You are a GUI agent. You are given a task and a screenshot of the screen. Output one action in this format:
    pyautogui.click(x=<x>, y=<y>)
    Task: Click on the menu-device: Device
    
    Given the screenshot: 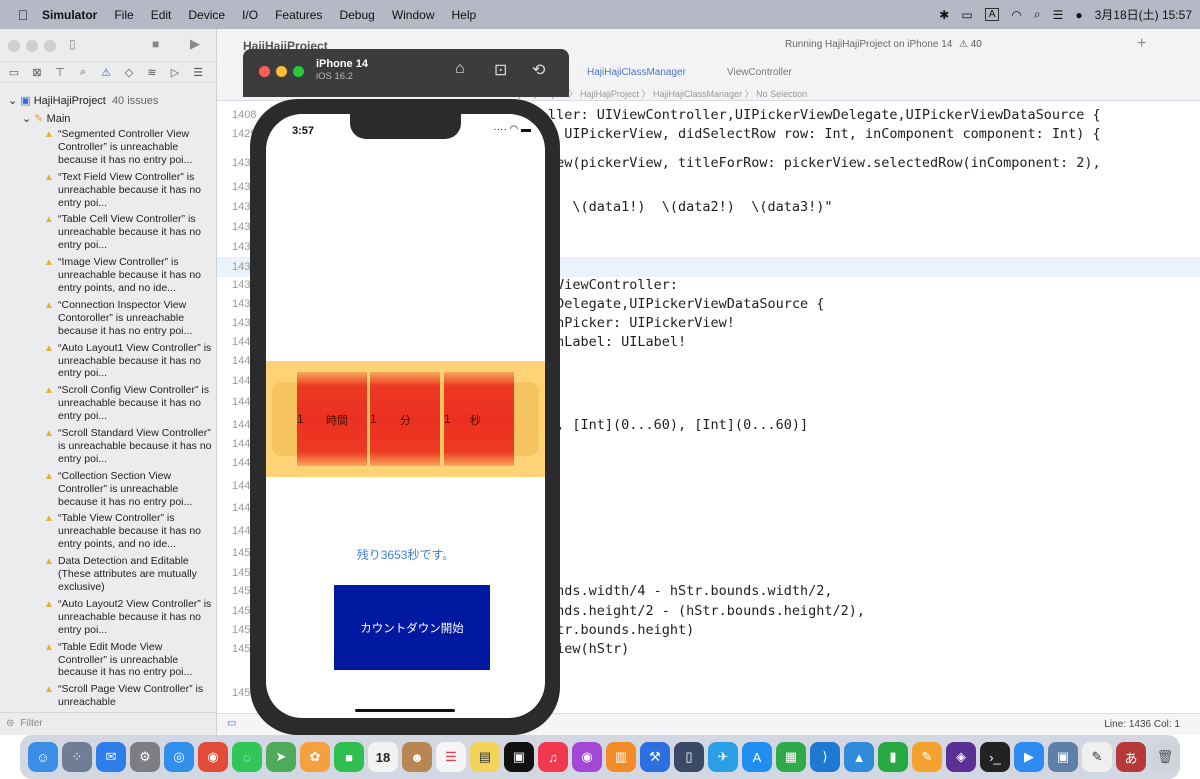 What is the action you would take?
    pyautogui.click(x=206, y=15)
    